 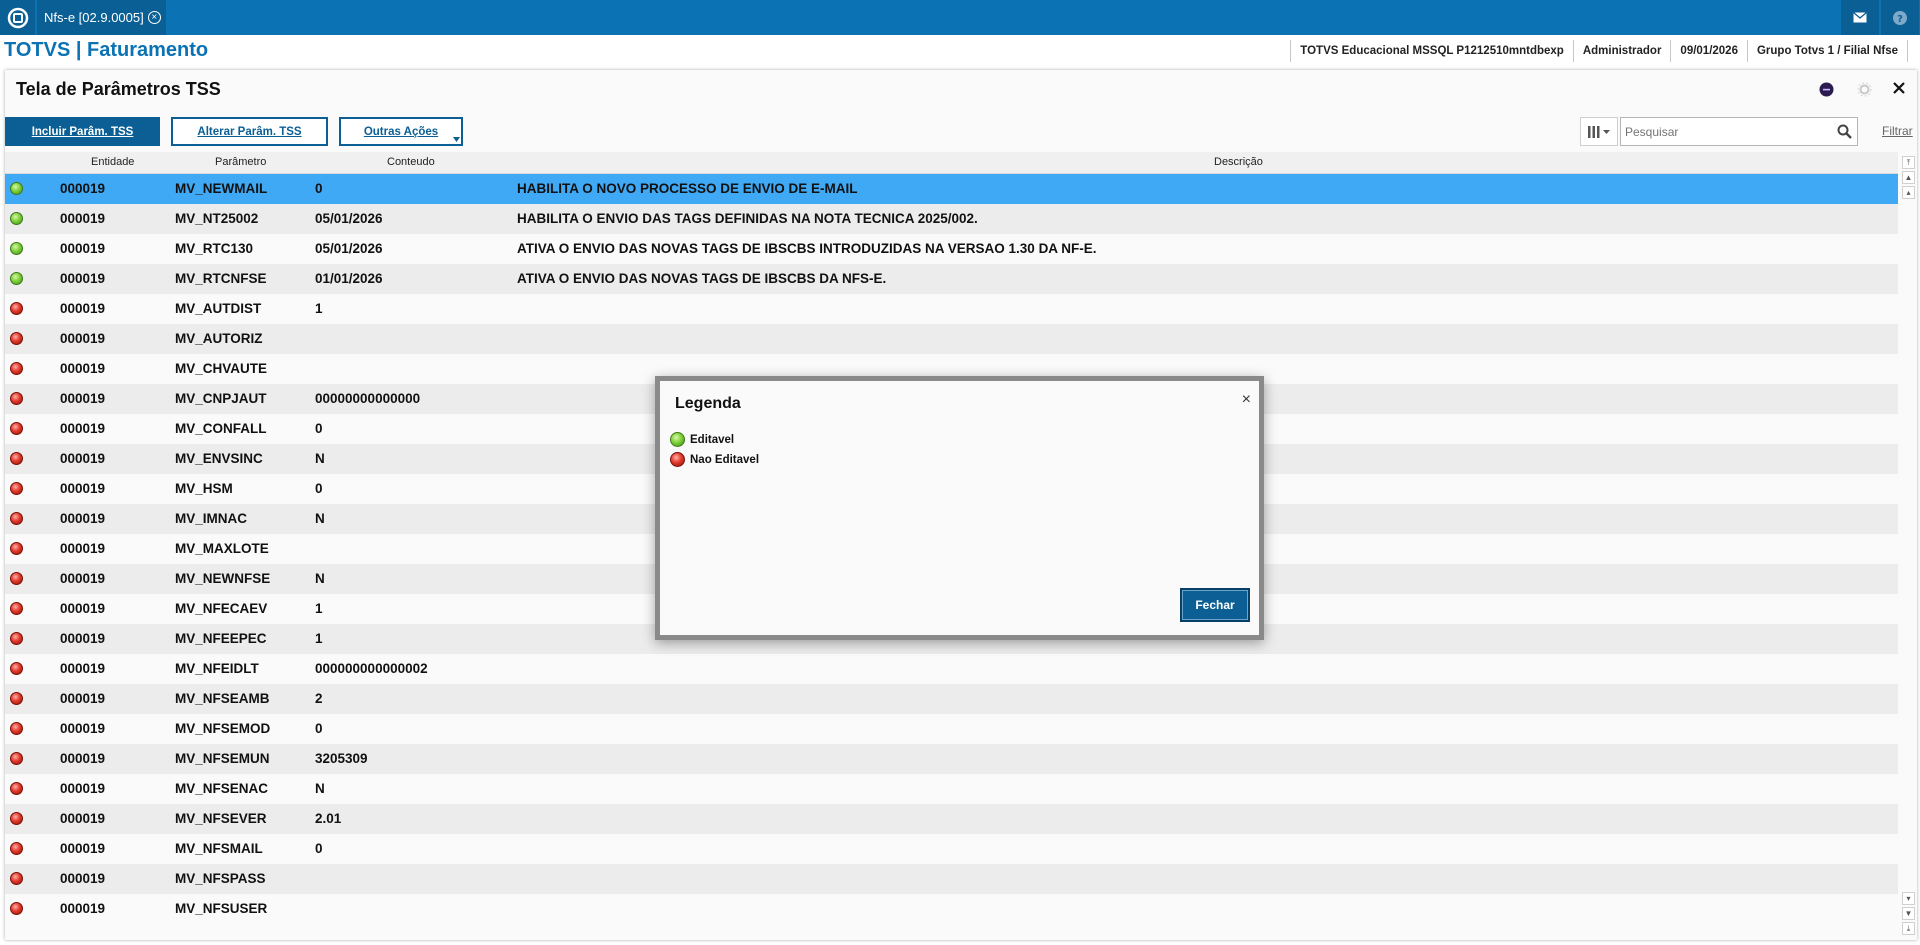 What do you see at coordinates (1908, 928) in the screenshot?
I see `scroll-bottom-icon: ⤓` at bounding box center [1908, 928].